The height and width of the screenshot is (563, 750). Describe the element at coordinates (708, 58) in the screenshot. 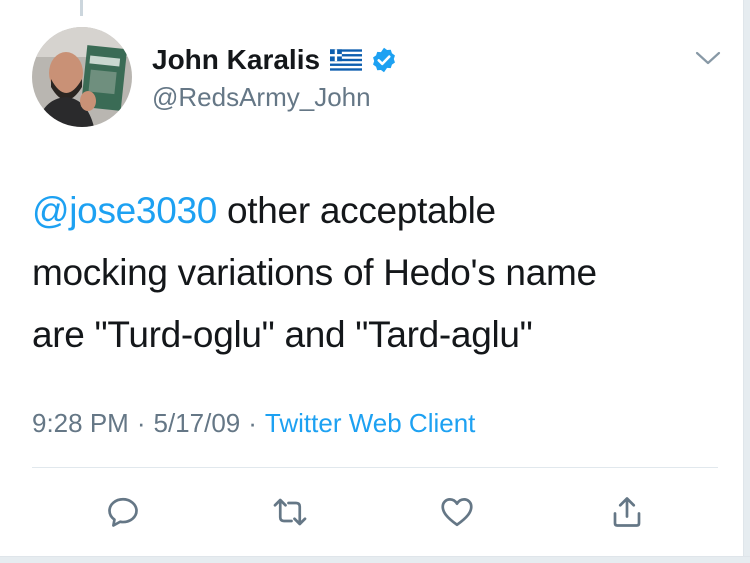

I see `chevron-down-icon` at that location.